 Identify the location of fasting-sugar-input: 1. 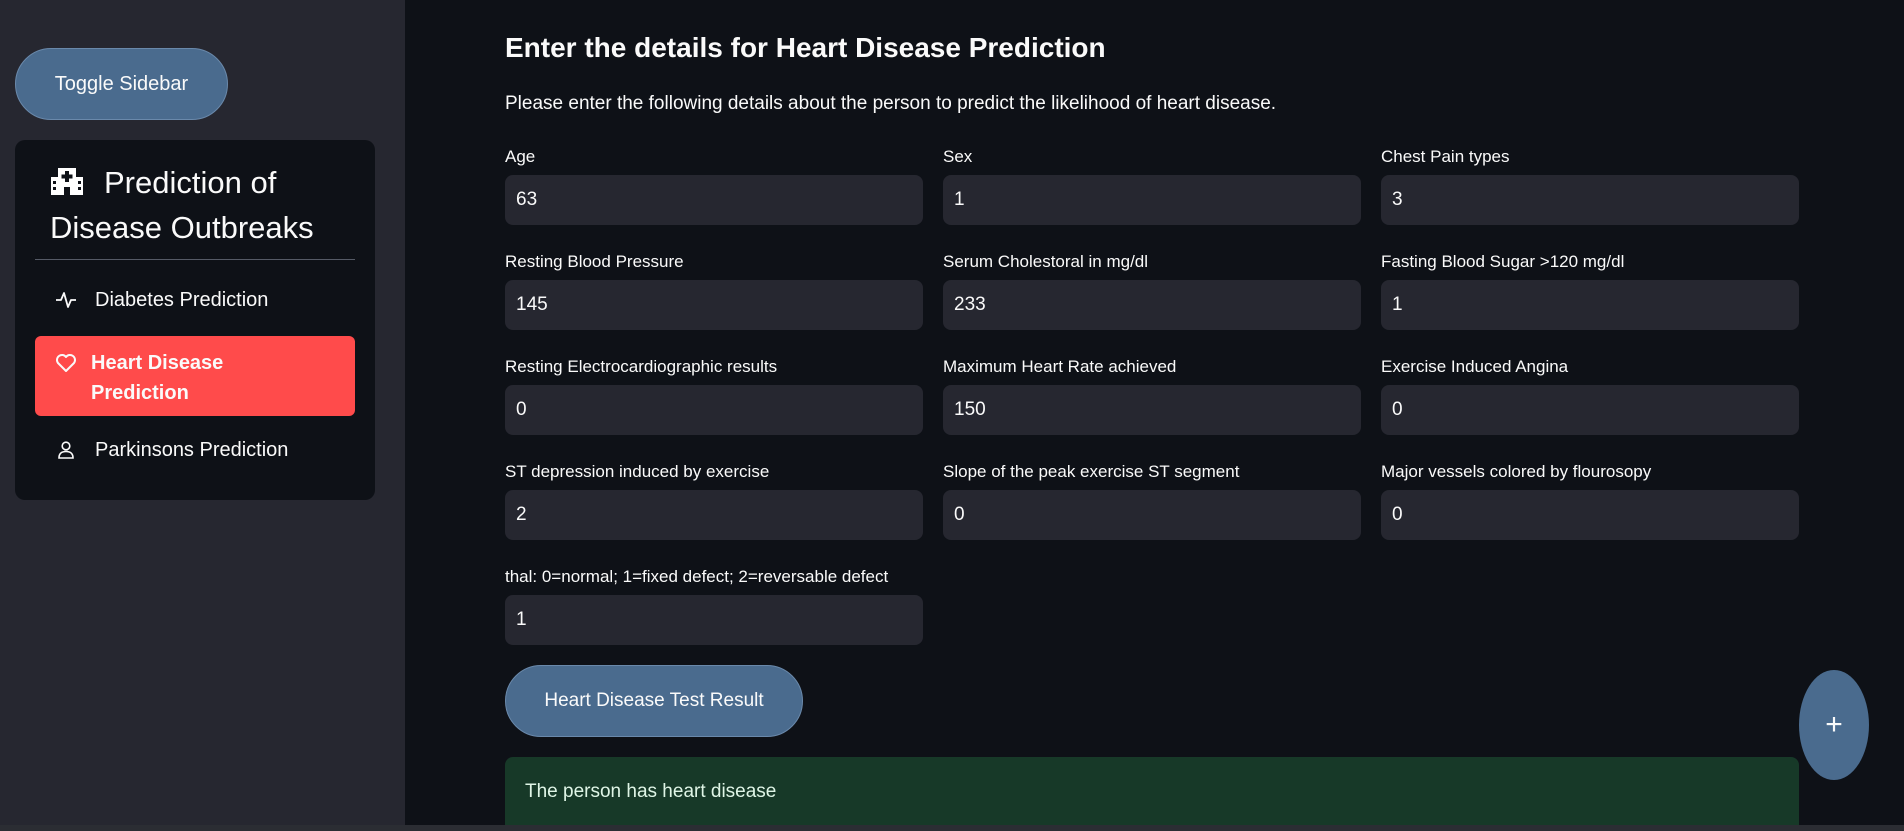
(1590, 305).